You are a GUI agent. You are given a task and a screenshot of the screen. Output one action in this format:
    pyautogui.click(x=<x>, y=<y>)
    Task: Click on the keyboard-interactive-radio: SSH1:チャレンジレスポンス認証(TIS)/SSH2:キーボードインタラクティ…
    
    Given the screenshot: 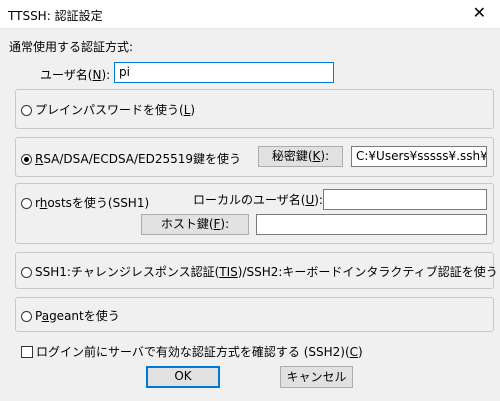 What is the action you would take?
    pyautogui.click(x=259, y=271)
    